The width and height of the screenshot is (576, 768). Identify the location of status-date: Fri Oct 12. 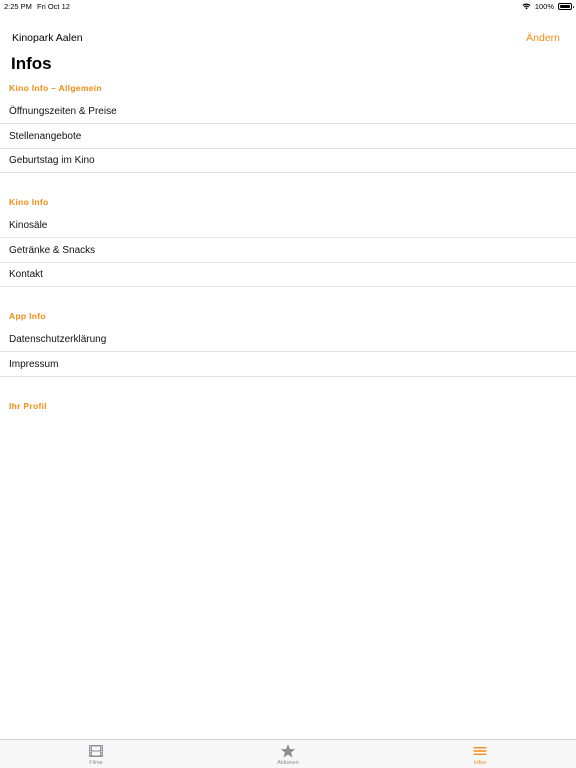
(53, 6).